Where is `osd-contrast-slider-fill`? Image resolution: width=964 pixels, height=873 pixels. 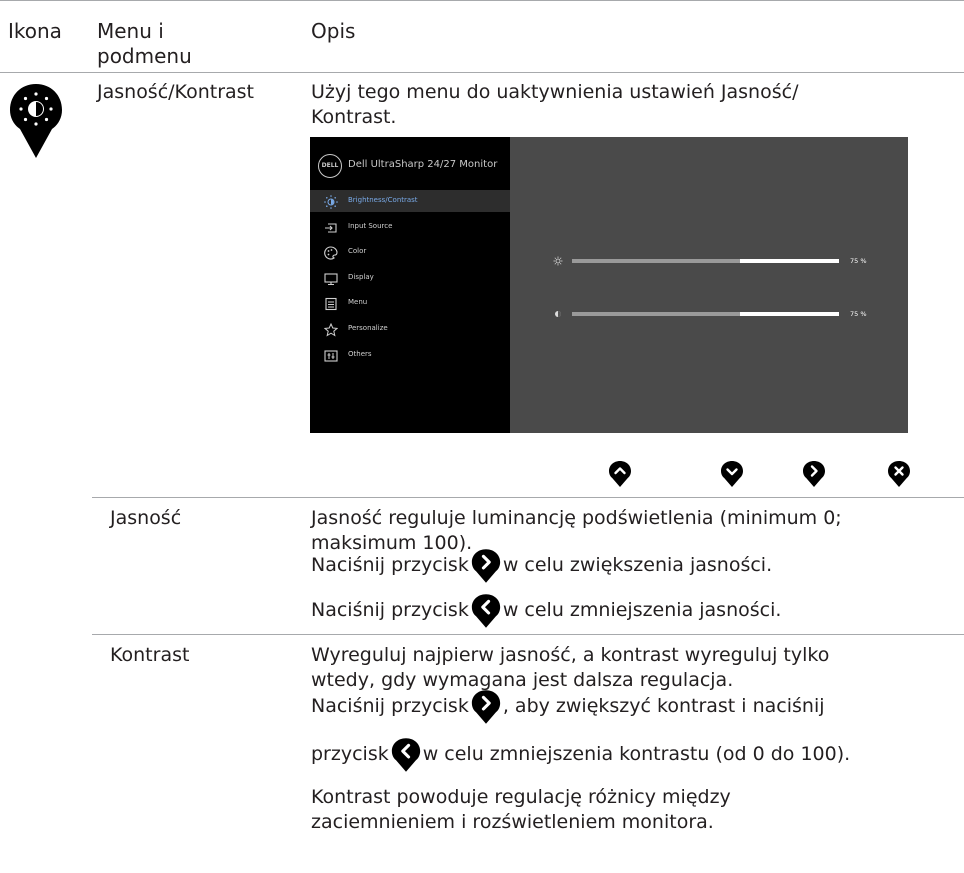
osd-contrast-slider-fill is located at coordinates (656, 314).